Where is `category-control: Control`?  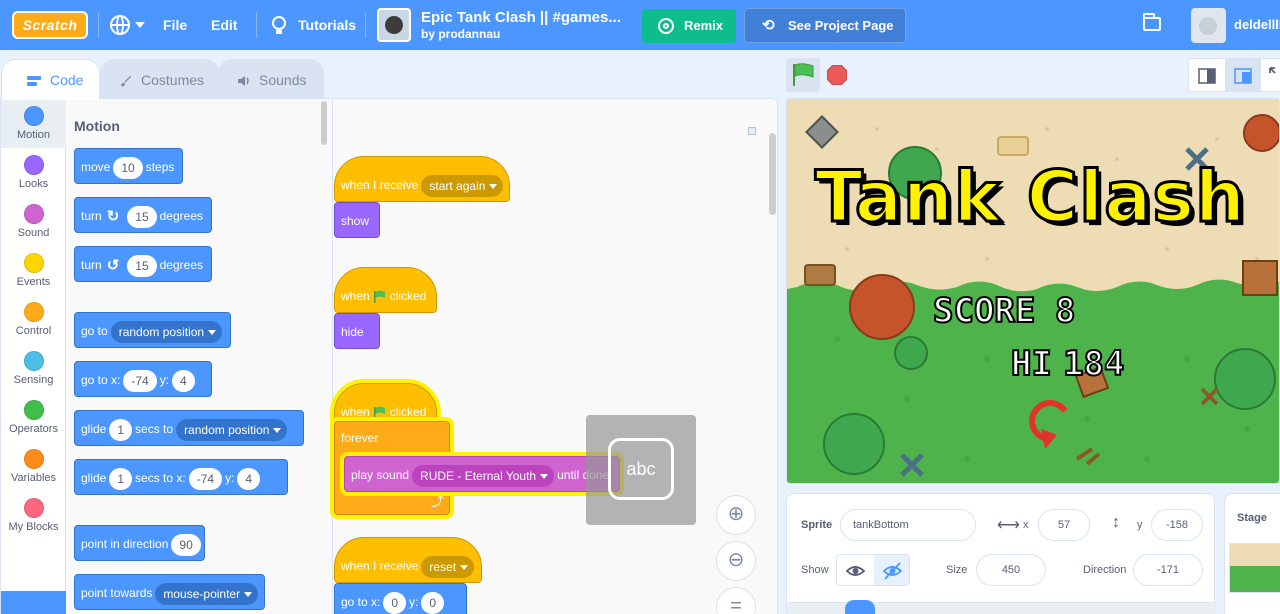 category-control: Control is located at coordinates (33, 319).